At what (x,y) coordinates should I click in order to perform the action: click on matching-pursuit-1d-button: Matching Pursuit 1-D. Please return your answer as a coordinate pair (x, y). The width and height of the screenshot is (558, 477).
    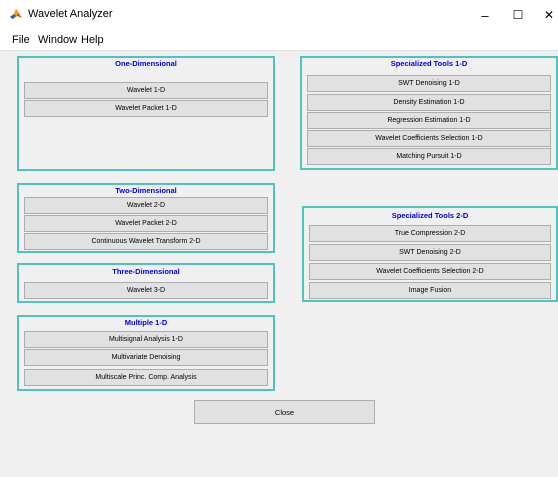
    Looking at the image, I should click on (429, 156).